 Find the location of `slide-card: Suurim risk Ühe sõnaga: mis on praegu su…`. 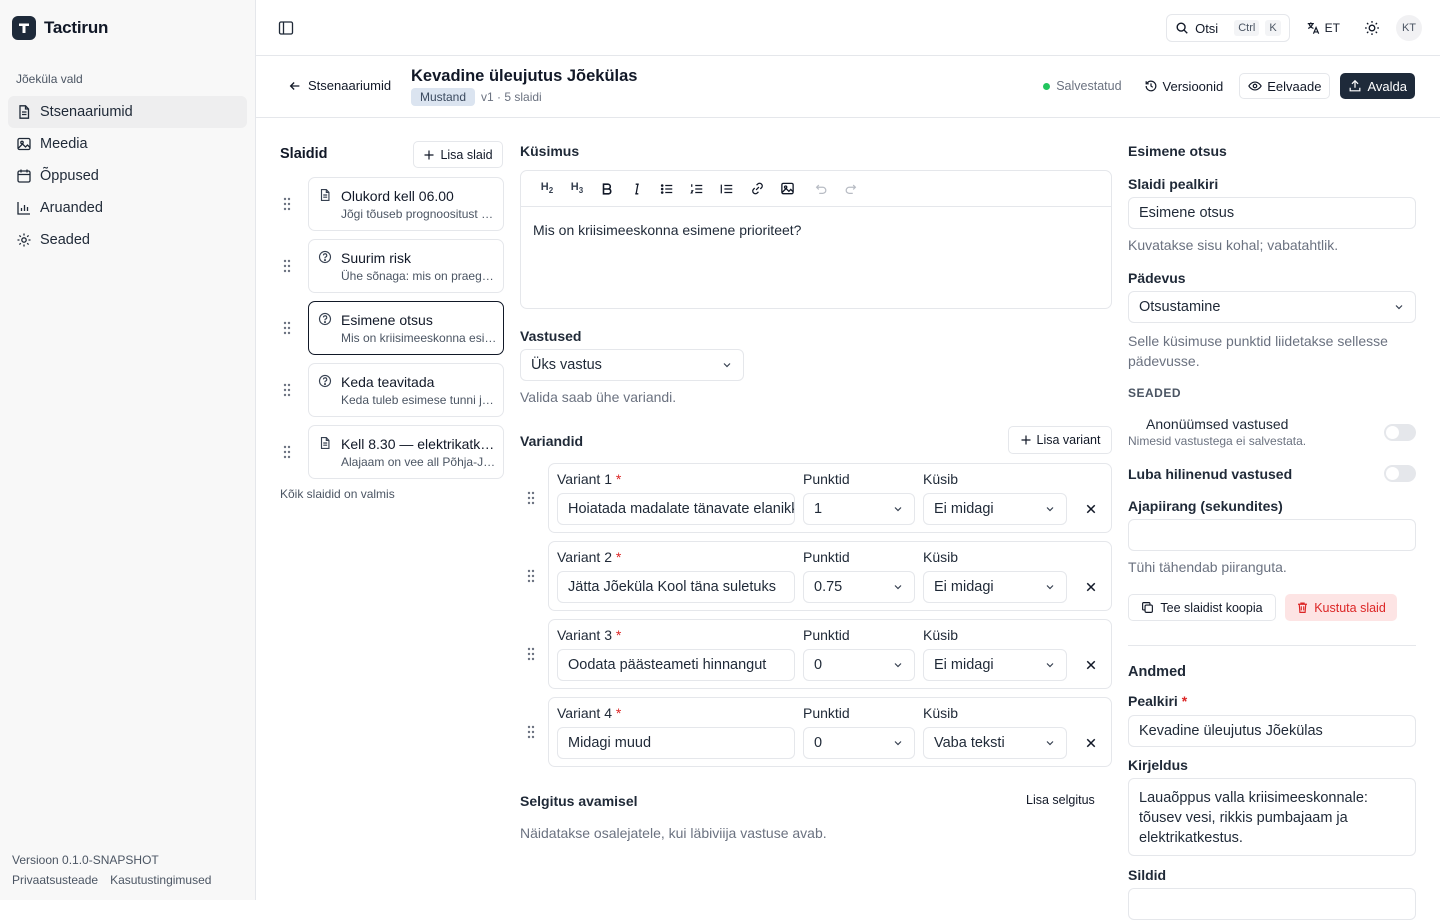

slide-card: Suurim risk Ühe sõnaga: mis on praegu su… is located at coordinates (406, 266).